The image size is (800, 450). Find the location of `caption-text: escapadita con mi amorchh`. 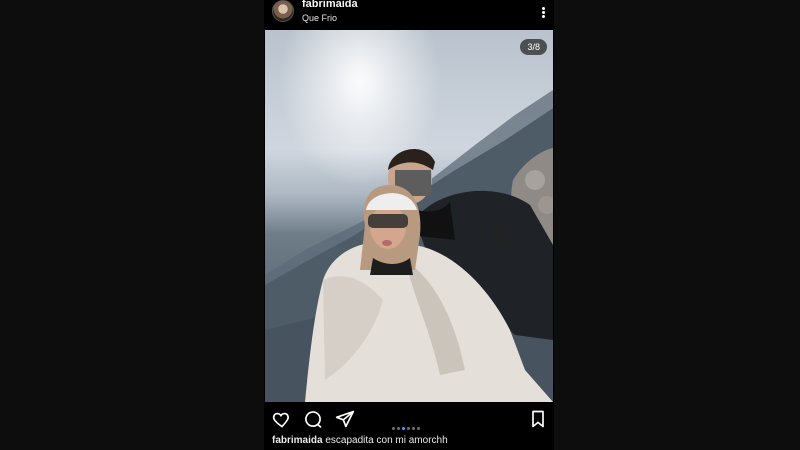

caption-text: escapadita con mi amorchh is located at coordinates (386, 440).